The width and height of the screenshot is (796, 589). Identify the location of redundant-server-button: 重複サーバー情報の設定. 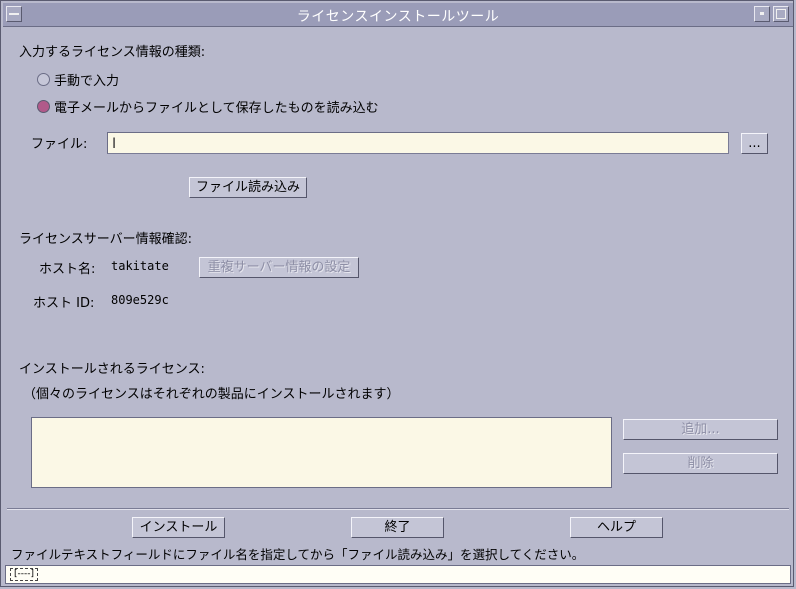
(279, 267).